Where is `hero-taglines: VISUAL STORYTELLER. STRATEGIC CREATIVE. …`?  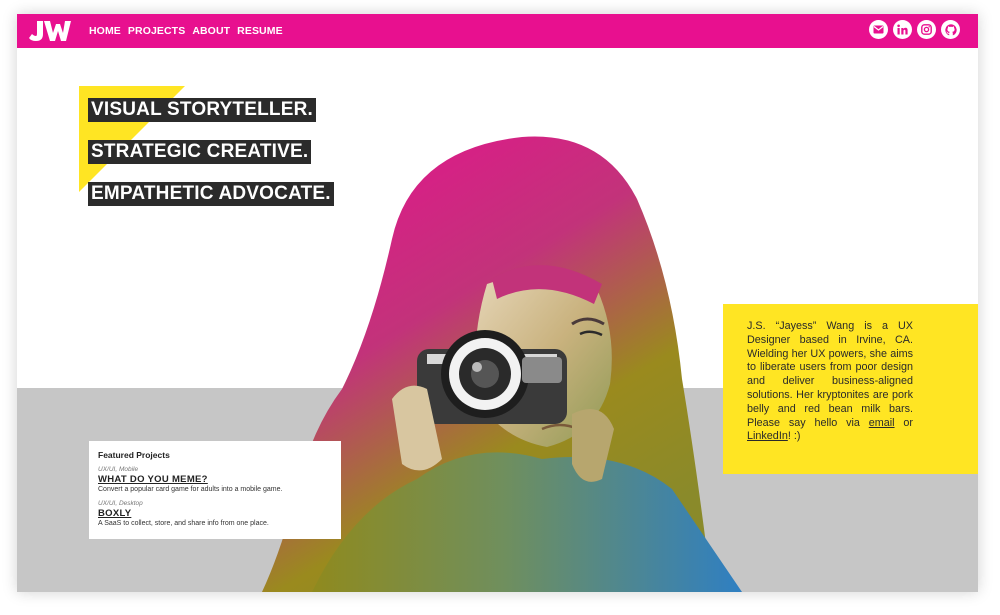
hero-taglines: VISUAL STORYTELLER. STRATEGIC CREATIVE. … is located at coordinates (229, 146).